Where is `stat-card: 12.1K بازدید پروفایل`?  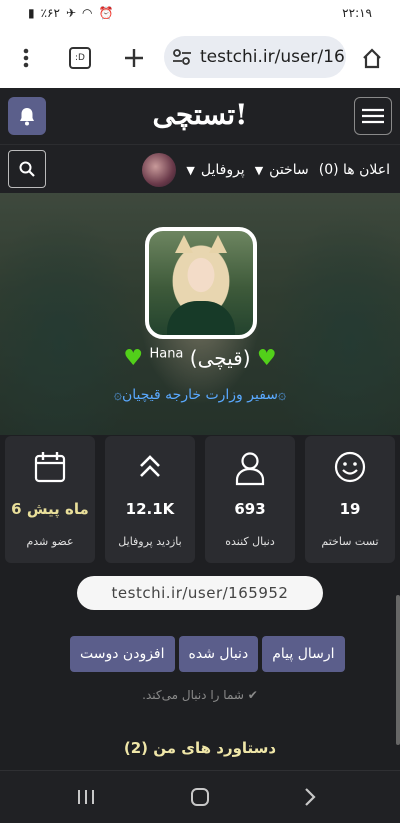
stat-card: 12.1K بازدید پروفایل is located at coordinates (150, 499).